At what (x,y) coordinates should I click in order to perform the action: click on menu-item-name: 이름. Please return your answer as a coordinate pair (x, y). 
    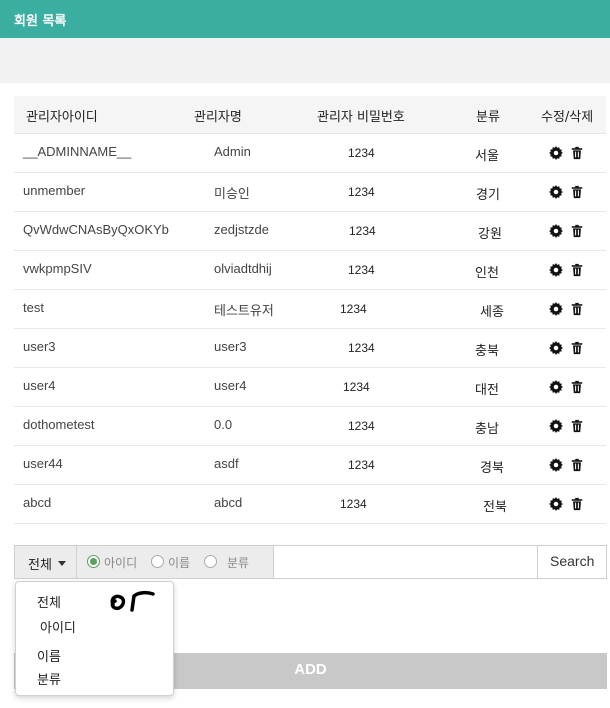
    Looking at the image, I should click on (49, 655).